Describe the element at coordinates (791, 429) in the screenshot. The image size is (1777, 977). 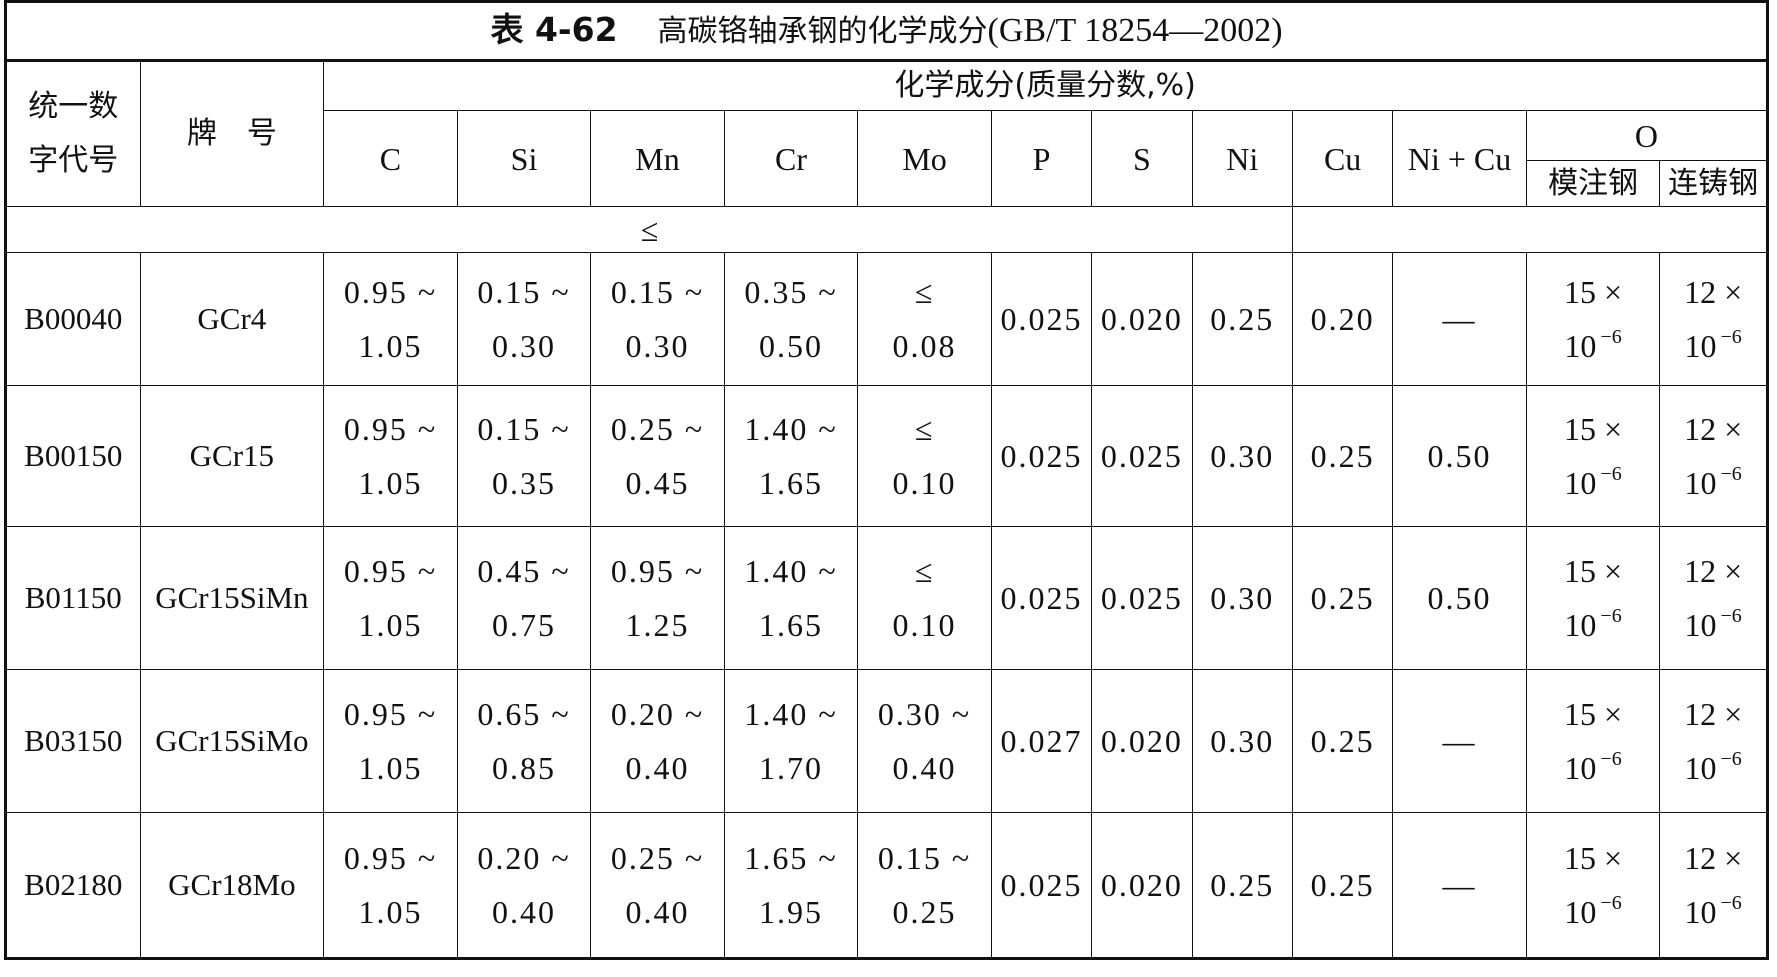
I see `cell-cr-upper: 1.40 ~` at that location.